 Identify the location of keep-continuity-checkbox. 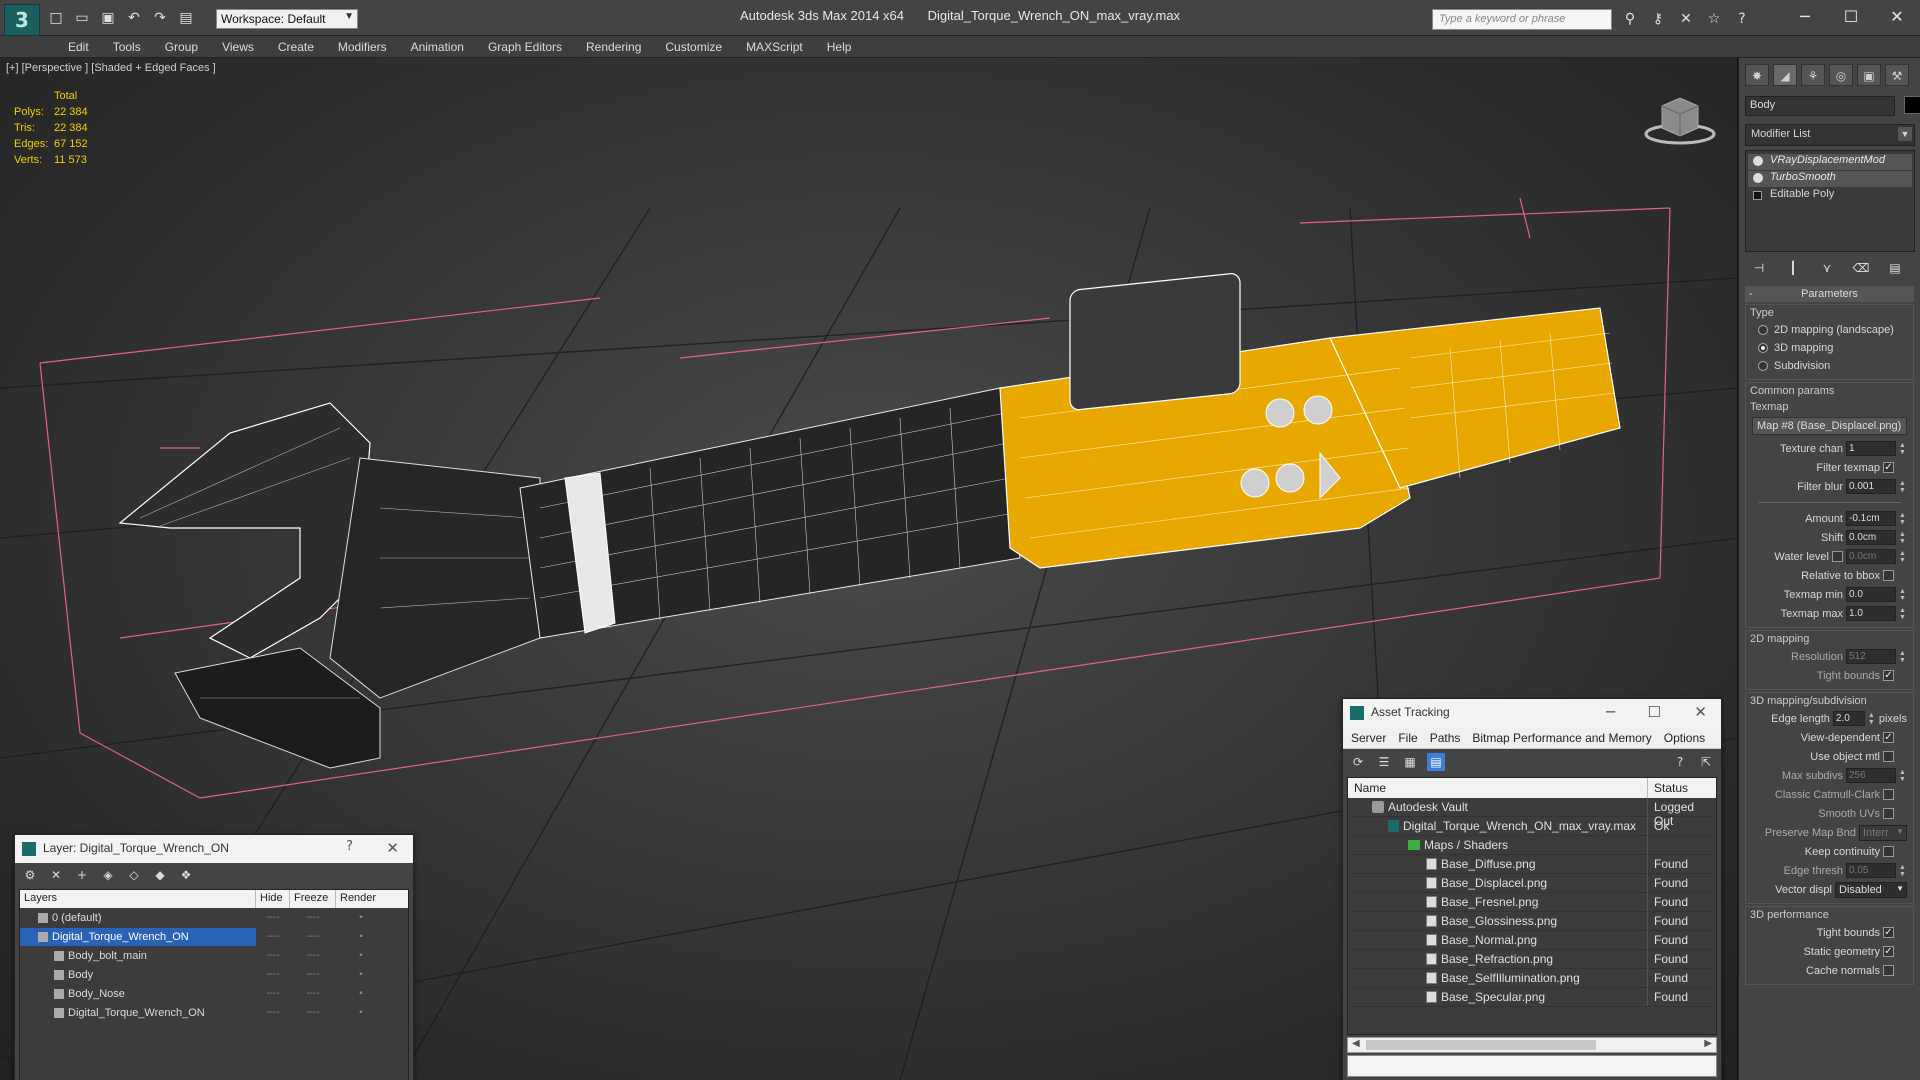
(1888, 851).